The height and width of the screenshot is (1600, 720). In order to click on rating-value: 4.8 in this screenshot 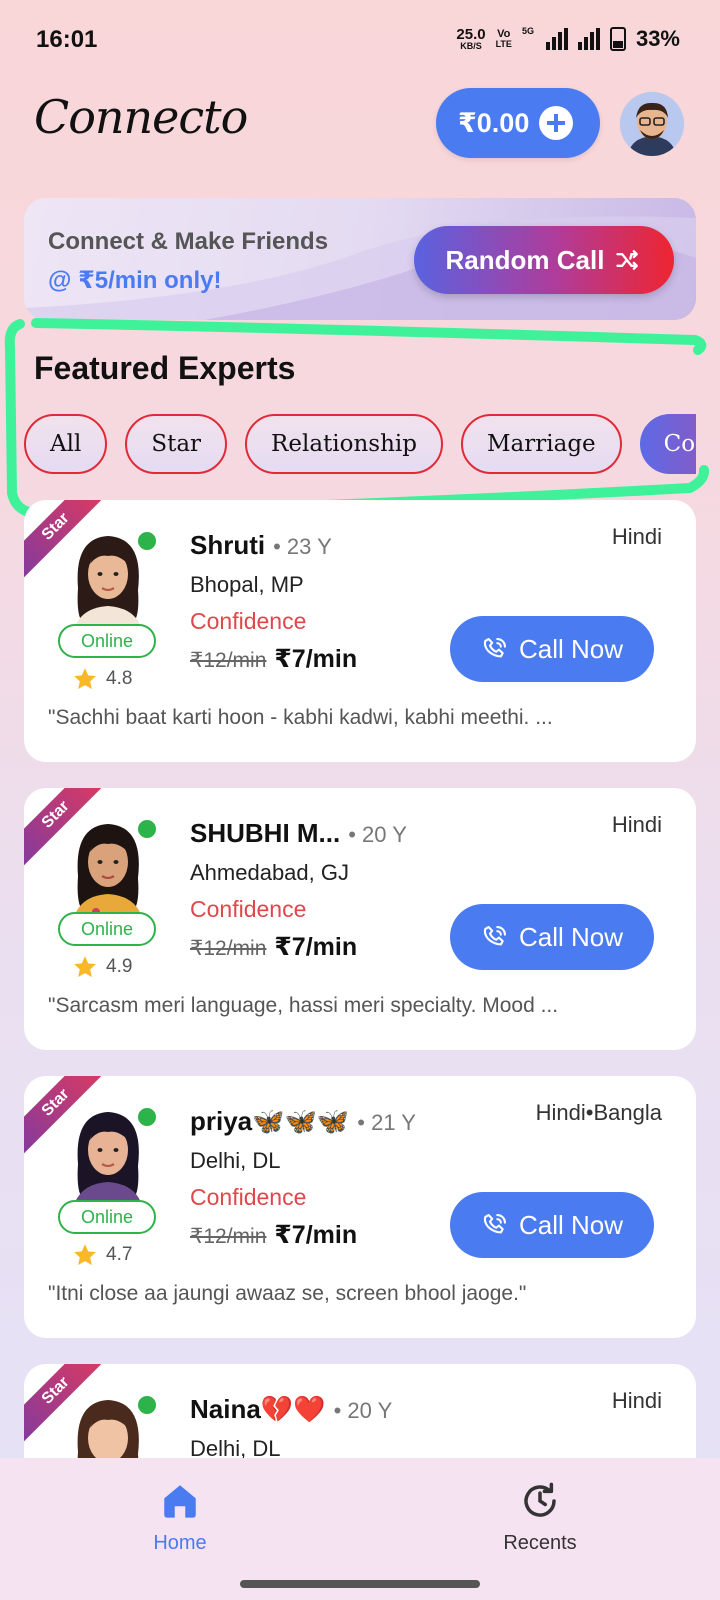, I will do `click(119, 678)`.